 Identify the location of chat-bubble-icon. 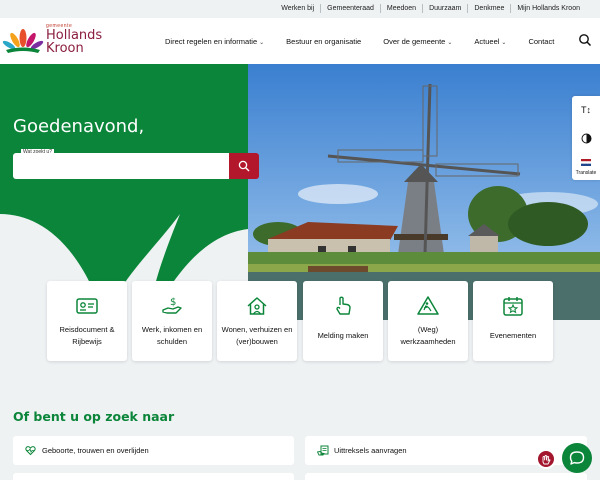
(577, 458).